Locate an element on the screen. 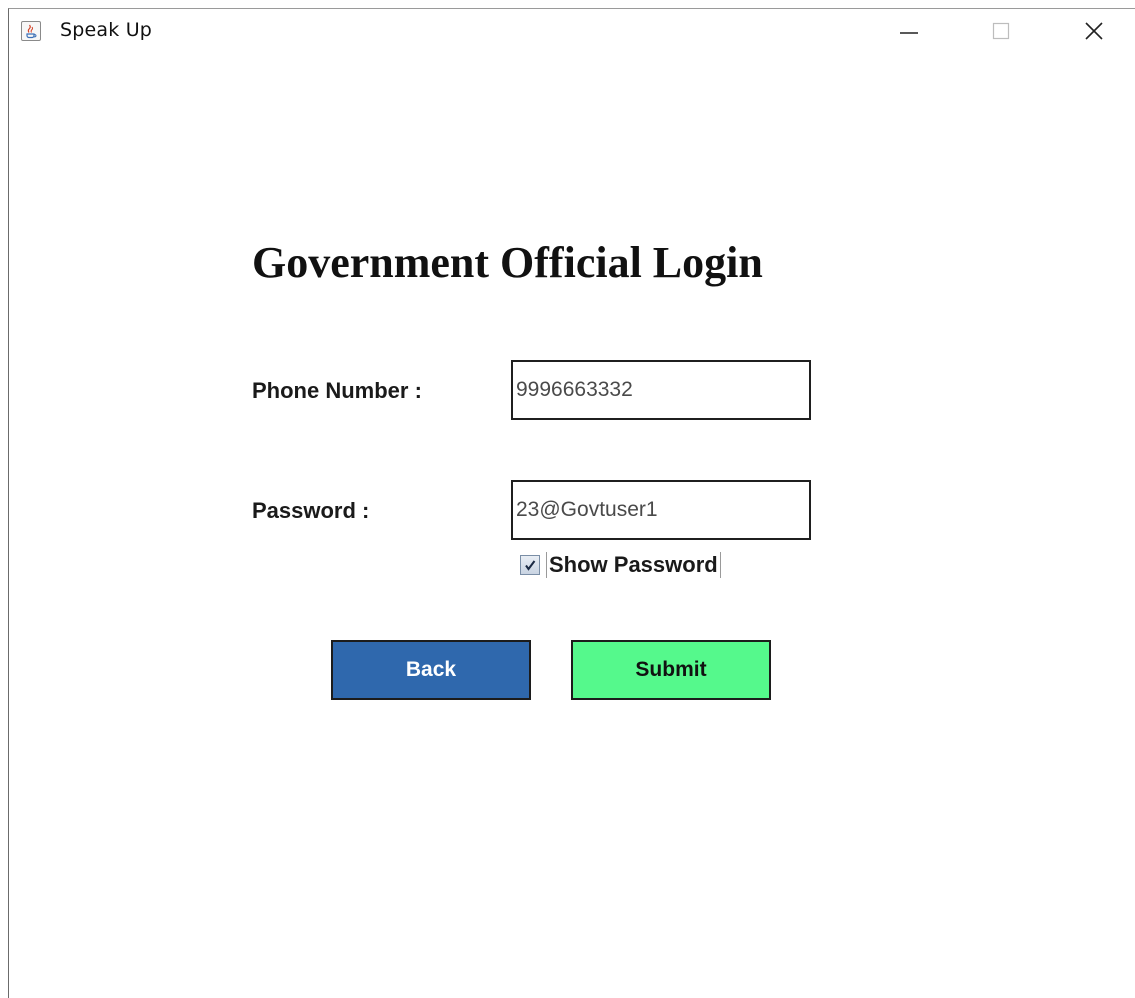 The height and width of the screenshot is (998, 1135). minimize-button is located at coordinates (909, 31).